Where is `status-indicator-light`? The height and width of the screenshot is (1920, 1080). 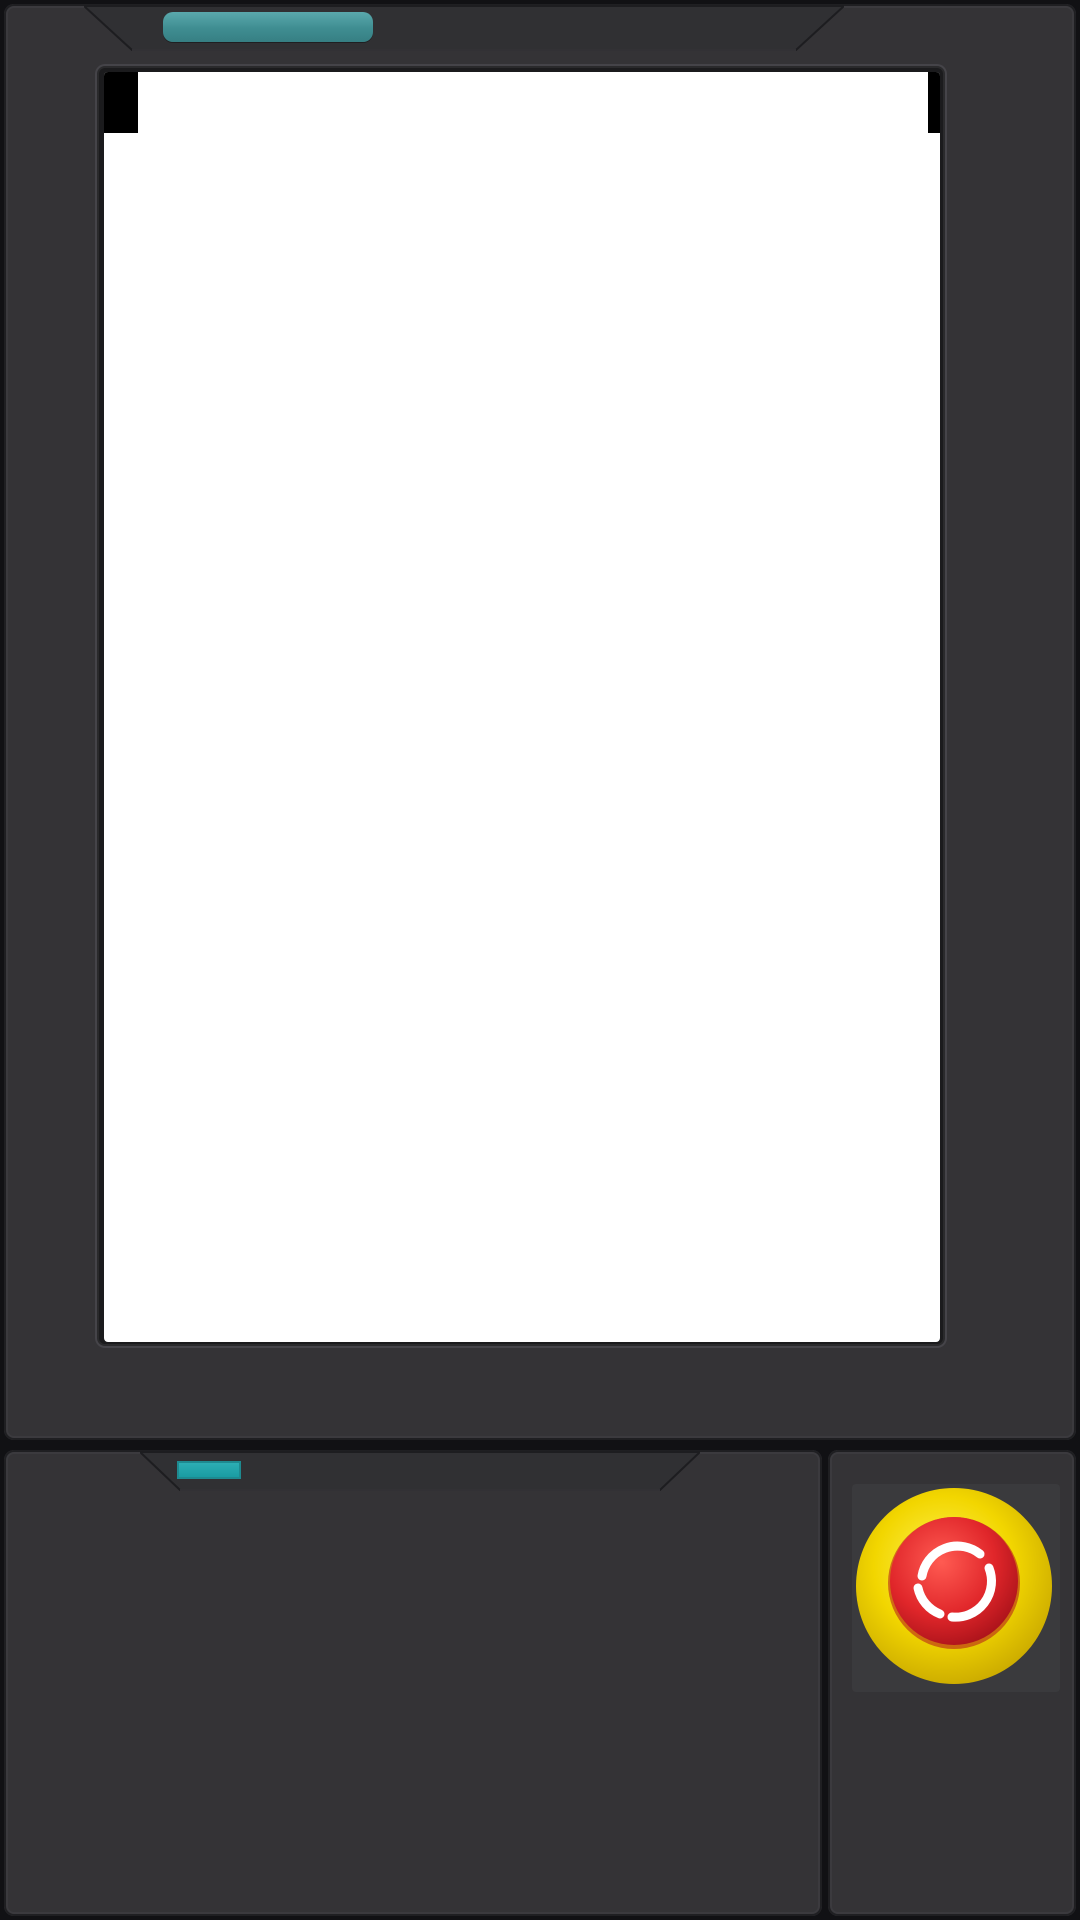
status-indicator-light is located at coordinates (268, 27).